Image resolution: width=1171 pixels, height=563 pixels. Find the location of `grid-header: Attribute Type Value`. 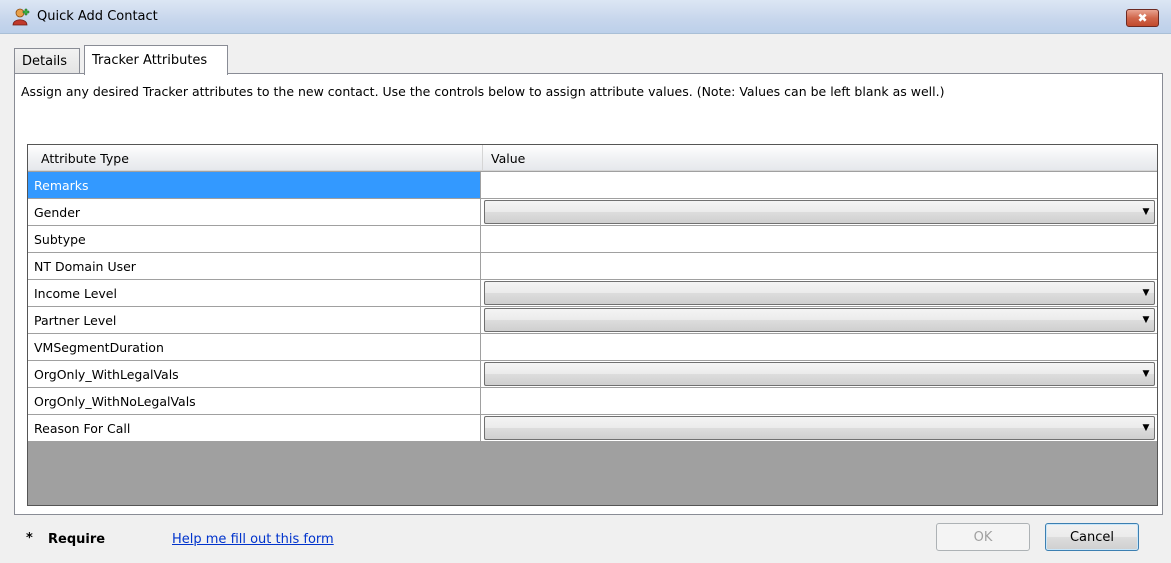

grid-header: Attribute Type Value is located at coordinates (592, 158).